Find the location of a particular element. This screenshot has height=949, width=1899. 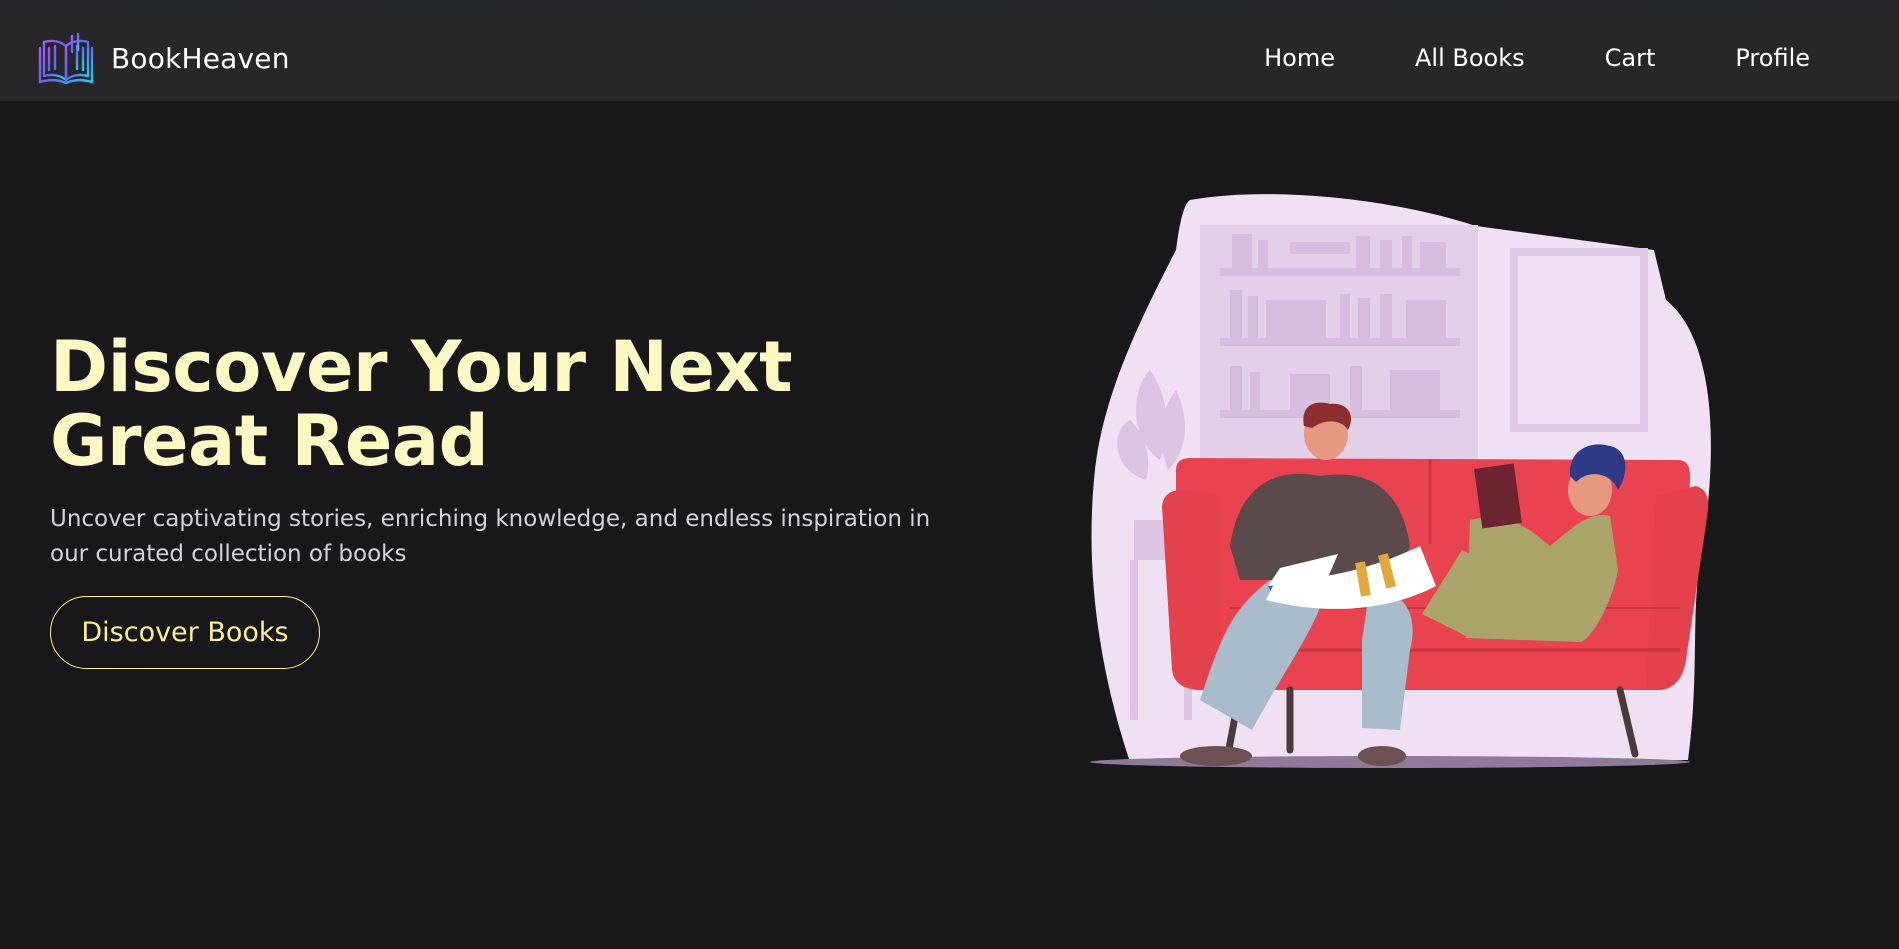

nav-link-cart: Cart is located at coordinates (1630, 58).